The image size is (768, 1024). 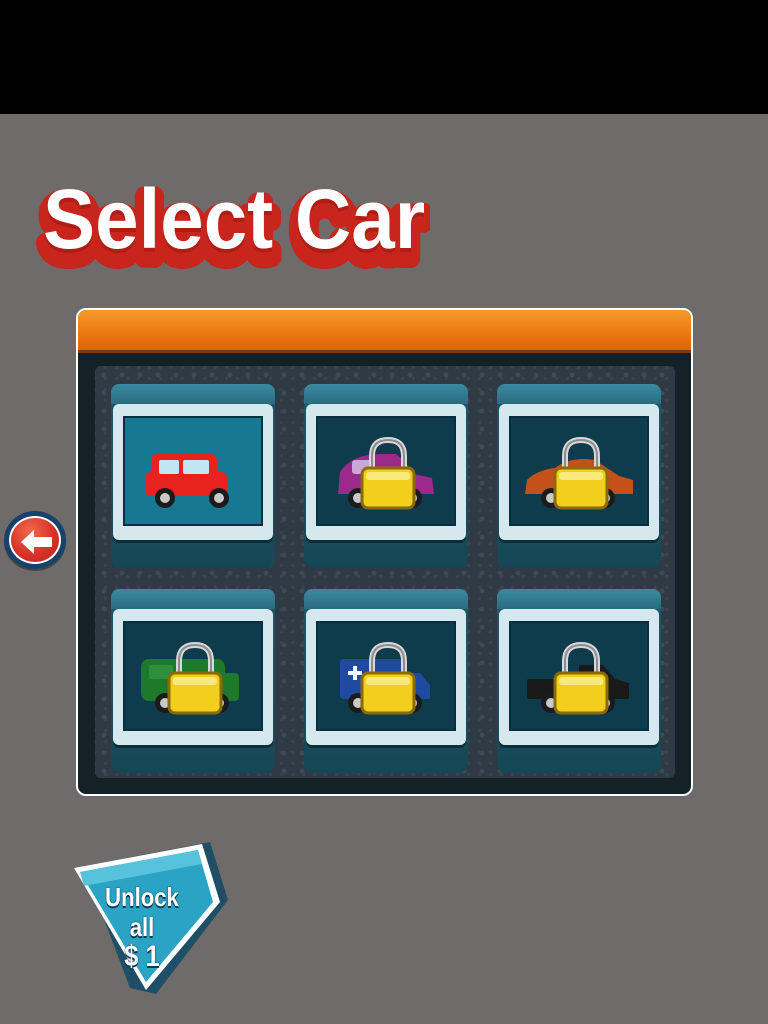 I want to click on car-slot-black-pickup, so click(x=579, y=681).